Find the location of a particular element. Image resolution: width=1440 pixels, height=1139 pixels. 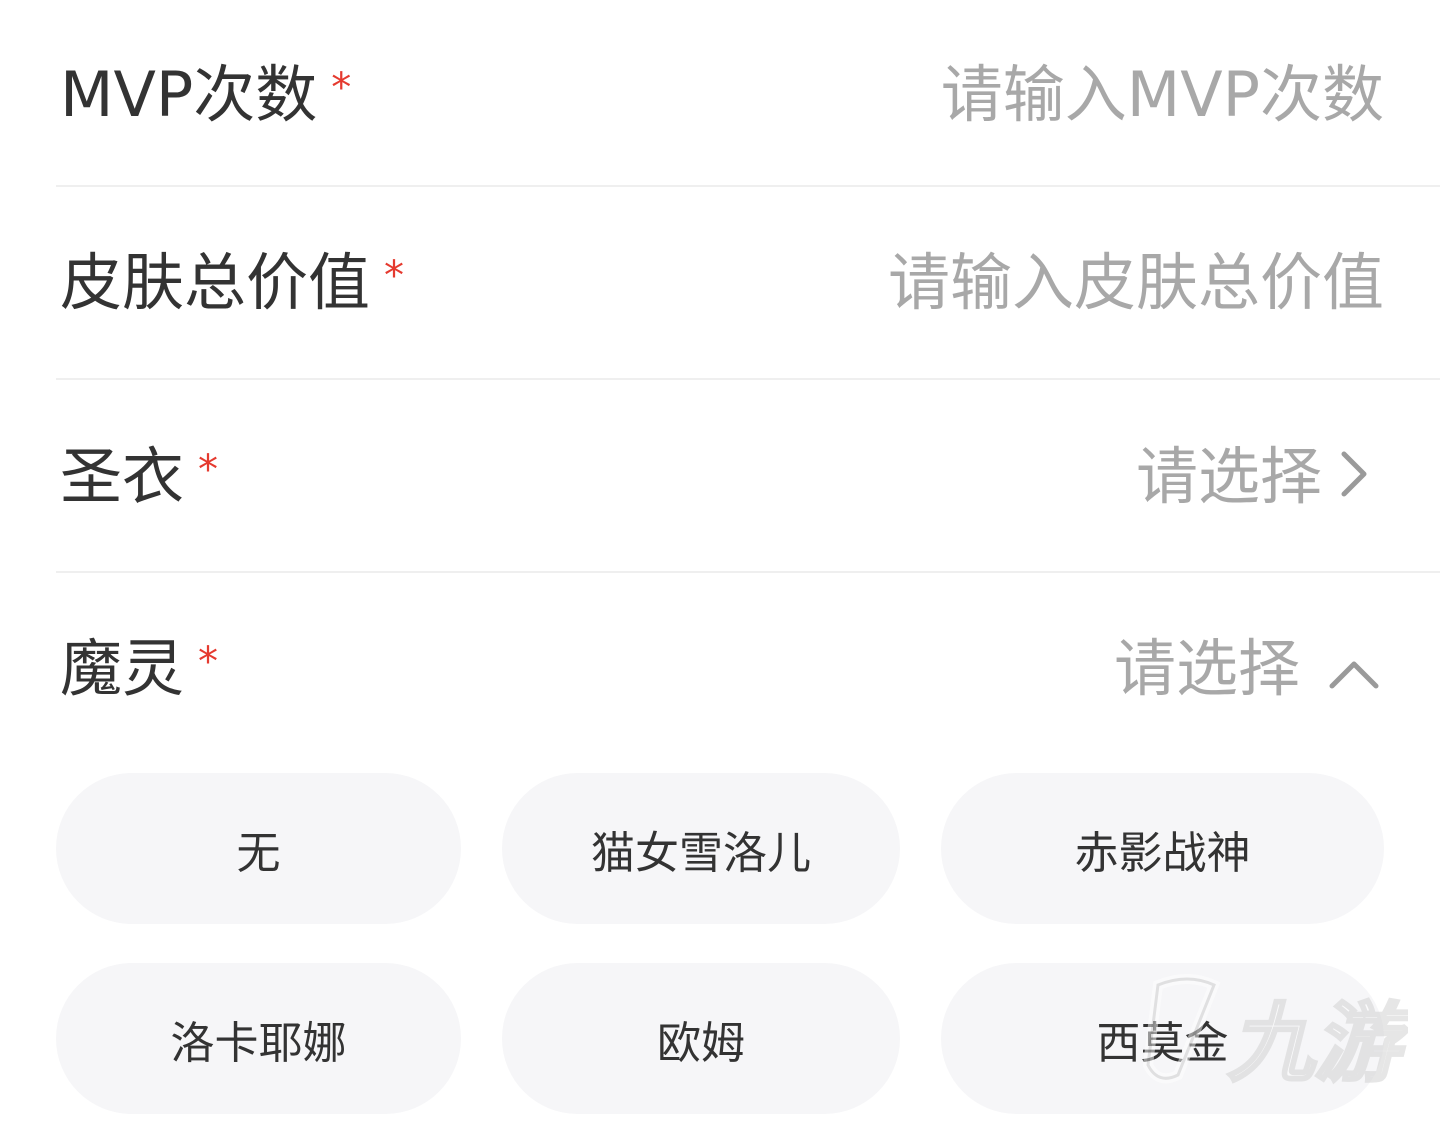

moling-select: 请选择 is located at coordinates (1247, 669).